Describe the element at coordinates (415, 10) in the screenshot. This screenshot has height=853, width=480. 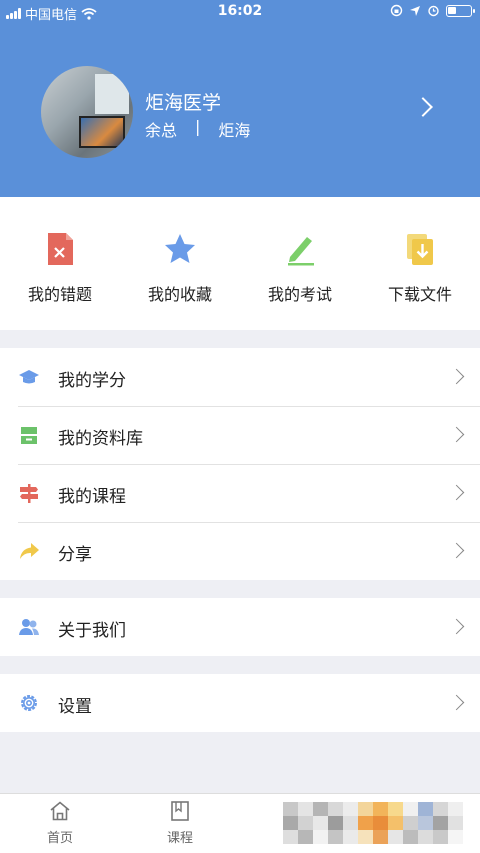
I see `location-icon` at that location.